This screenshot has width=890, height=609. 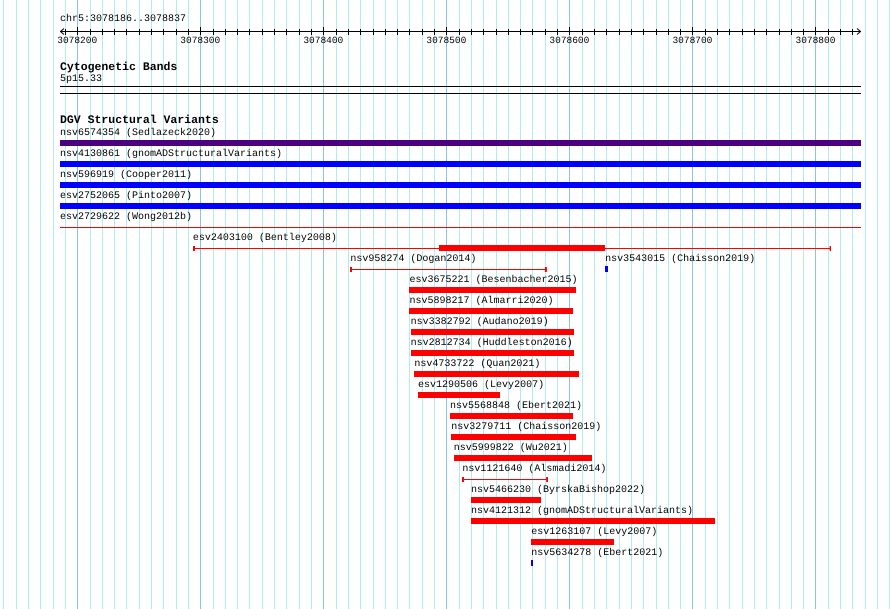 What do you see at coordinates (123, 20) in the screenshot?
I see `location-title: chr5:3078186..3078837` at bounding box center [123, 20].